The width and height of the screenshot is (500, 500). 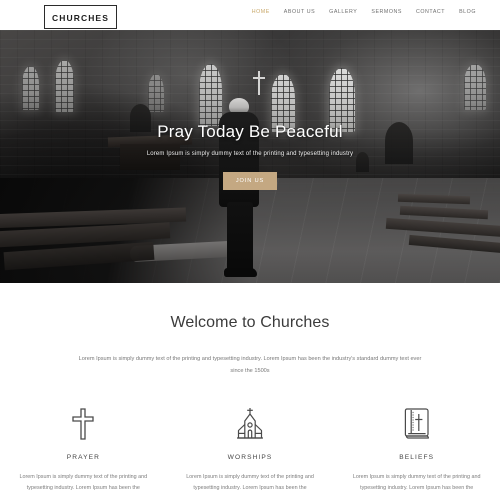 I want to click on feature-title: WORSHIPS, so click(x=250, y=457).